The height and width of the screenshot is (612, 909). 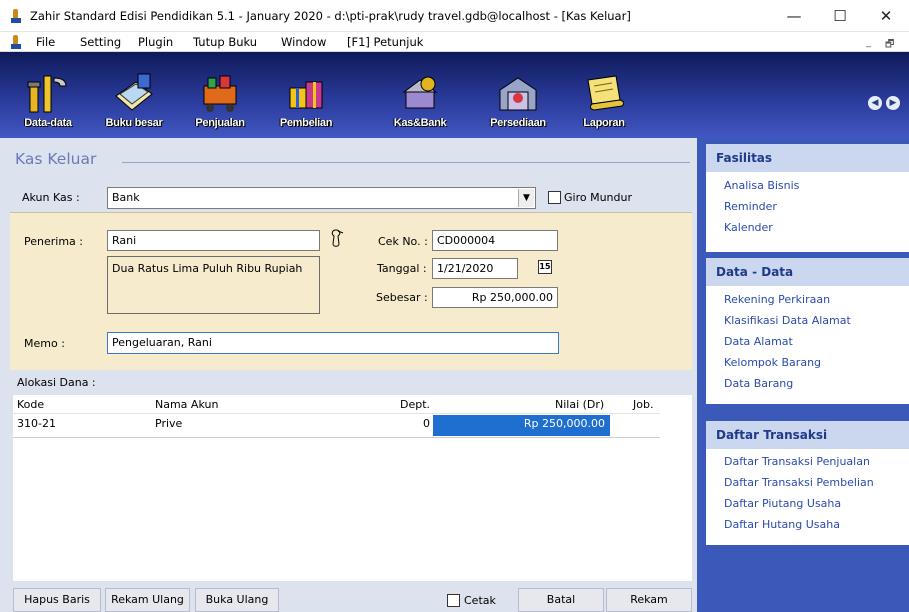 What do you see at coordinates (807, 272) in the screenshot?
I see `data-data-header: Data - Data` at bounding box center [807, 272].